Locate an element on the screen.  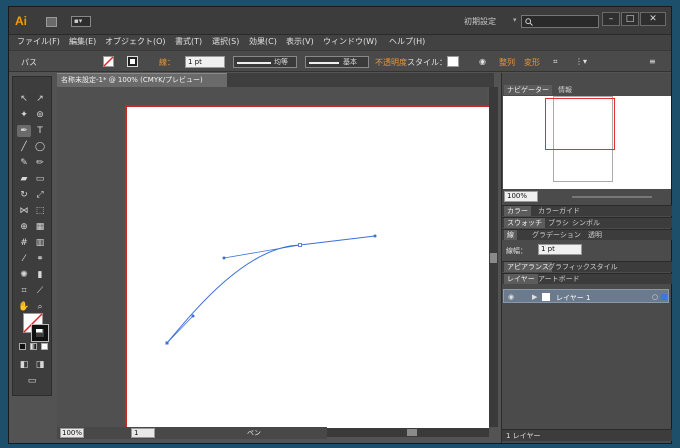
tab-appearance: アピアランス is located at coordinates (528, 267).